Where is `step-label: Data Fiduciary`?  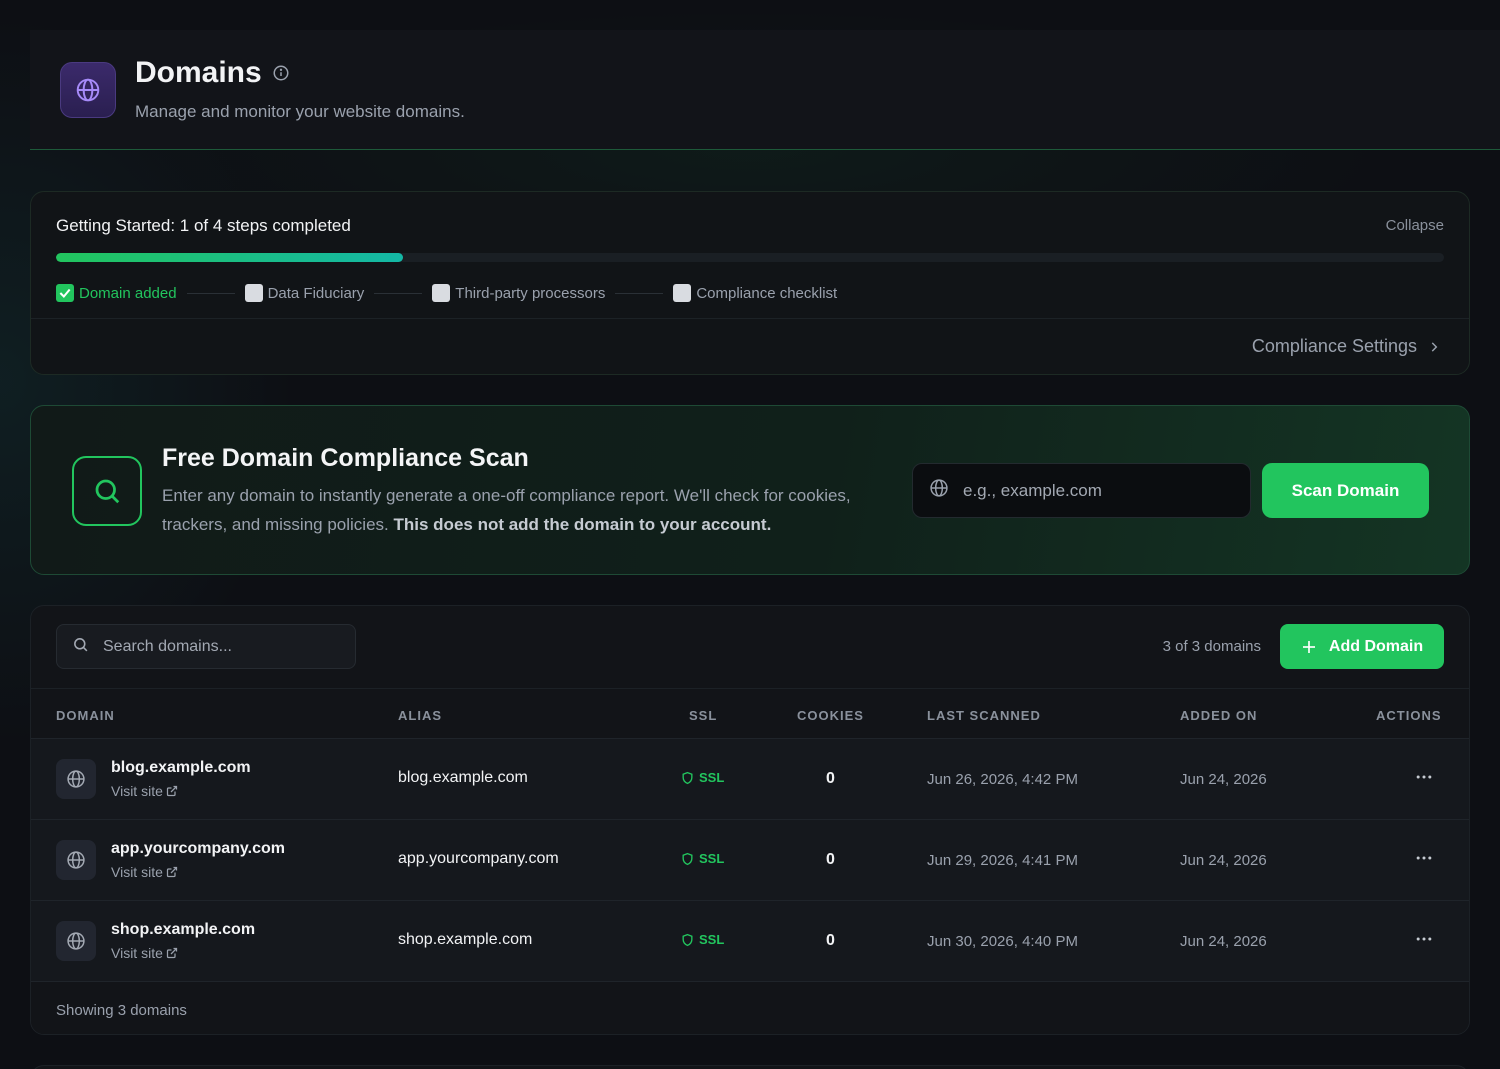 step-label: Data Fiduciary is located at coordinates (316, 293).